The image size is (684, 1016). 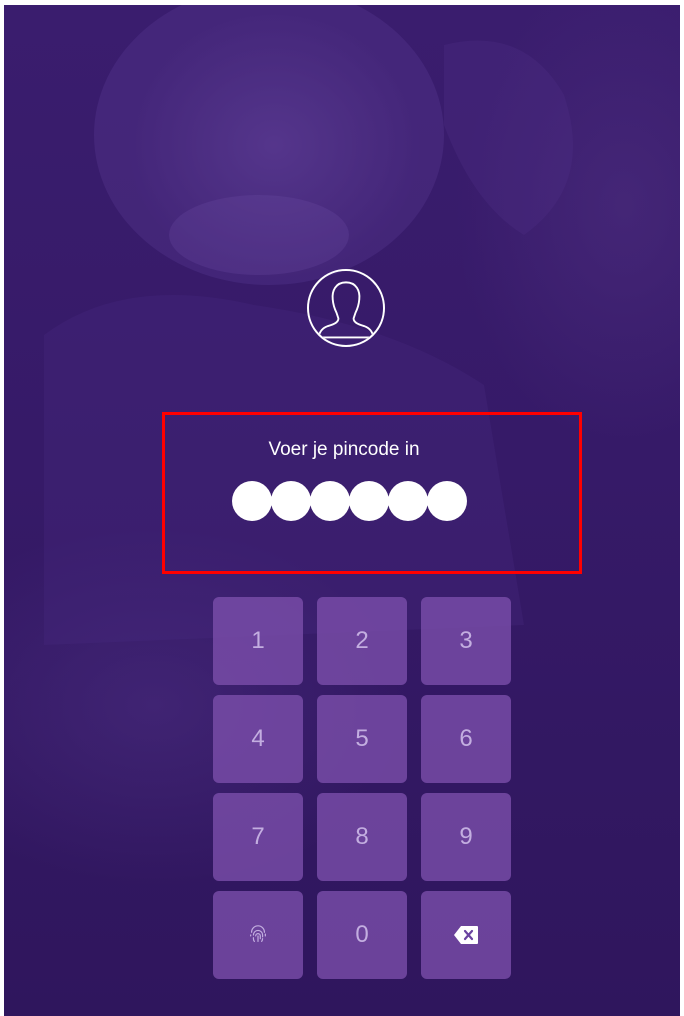 I want to click on keypad-key-label: 2, so click(x=362, y=640).